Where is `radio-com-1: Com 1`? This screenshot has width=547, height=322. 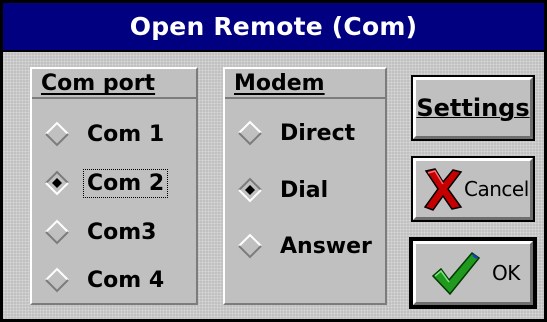
radio-com-1: Com 1 is located at coordinates (106, 134).